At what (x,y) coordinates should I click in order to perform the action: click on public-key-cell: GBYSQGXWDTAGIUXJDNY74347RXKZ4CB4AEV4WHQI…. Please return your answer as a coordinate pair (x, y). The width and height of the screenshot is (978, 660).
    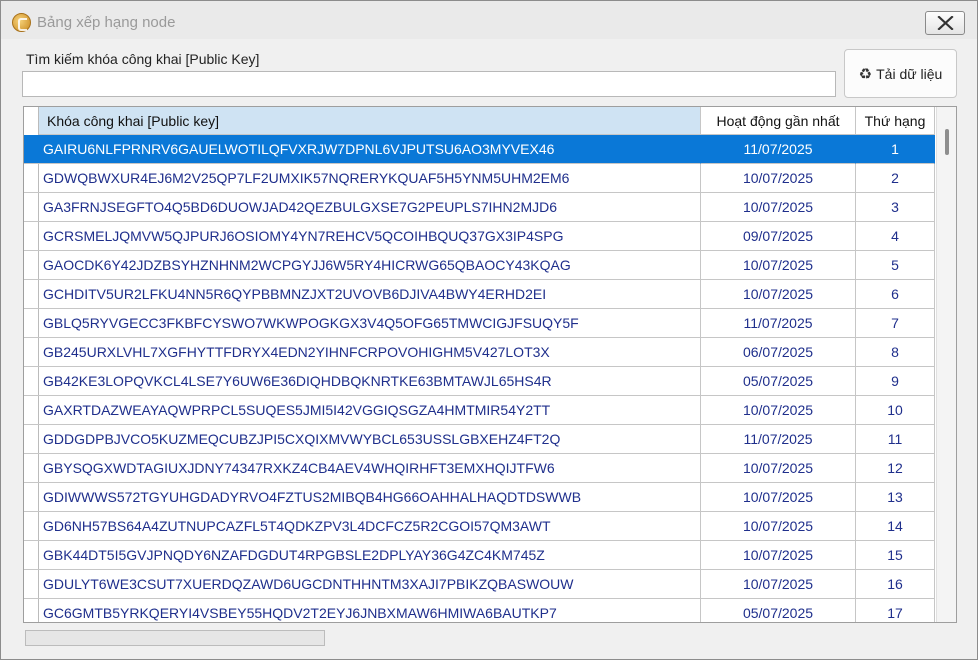
    Looking at the image, I should click on (370, 468).